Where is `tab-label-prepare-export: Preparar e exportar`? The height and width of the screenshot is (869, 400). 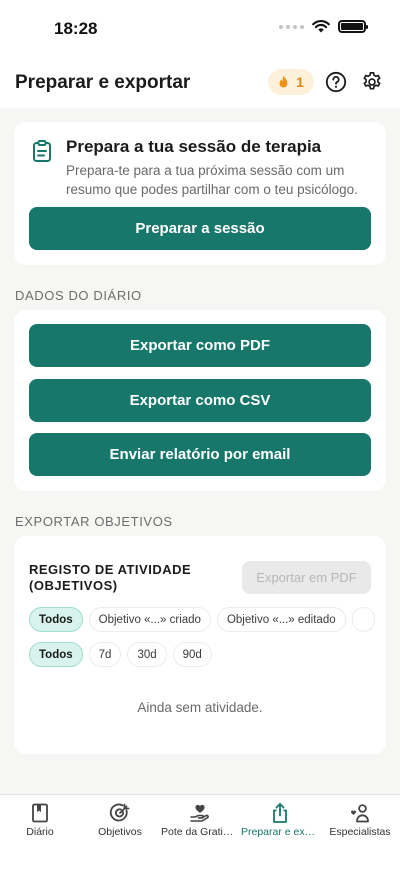
tab-label-prepare-export: Preparar e exportar is located at coordinates (280, 832).